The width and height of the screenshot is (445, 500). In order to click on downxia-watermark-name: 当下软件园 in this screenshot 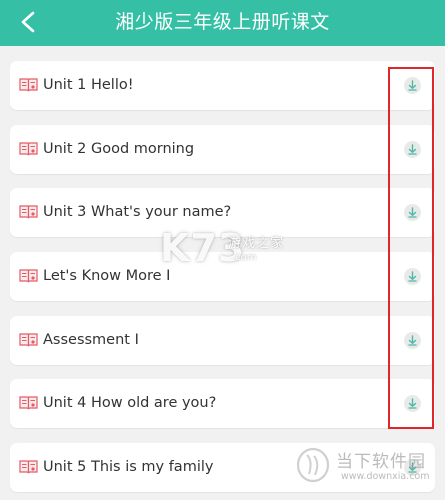, I will do `click(381, 462)`.